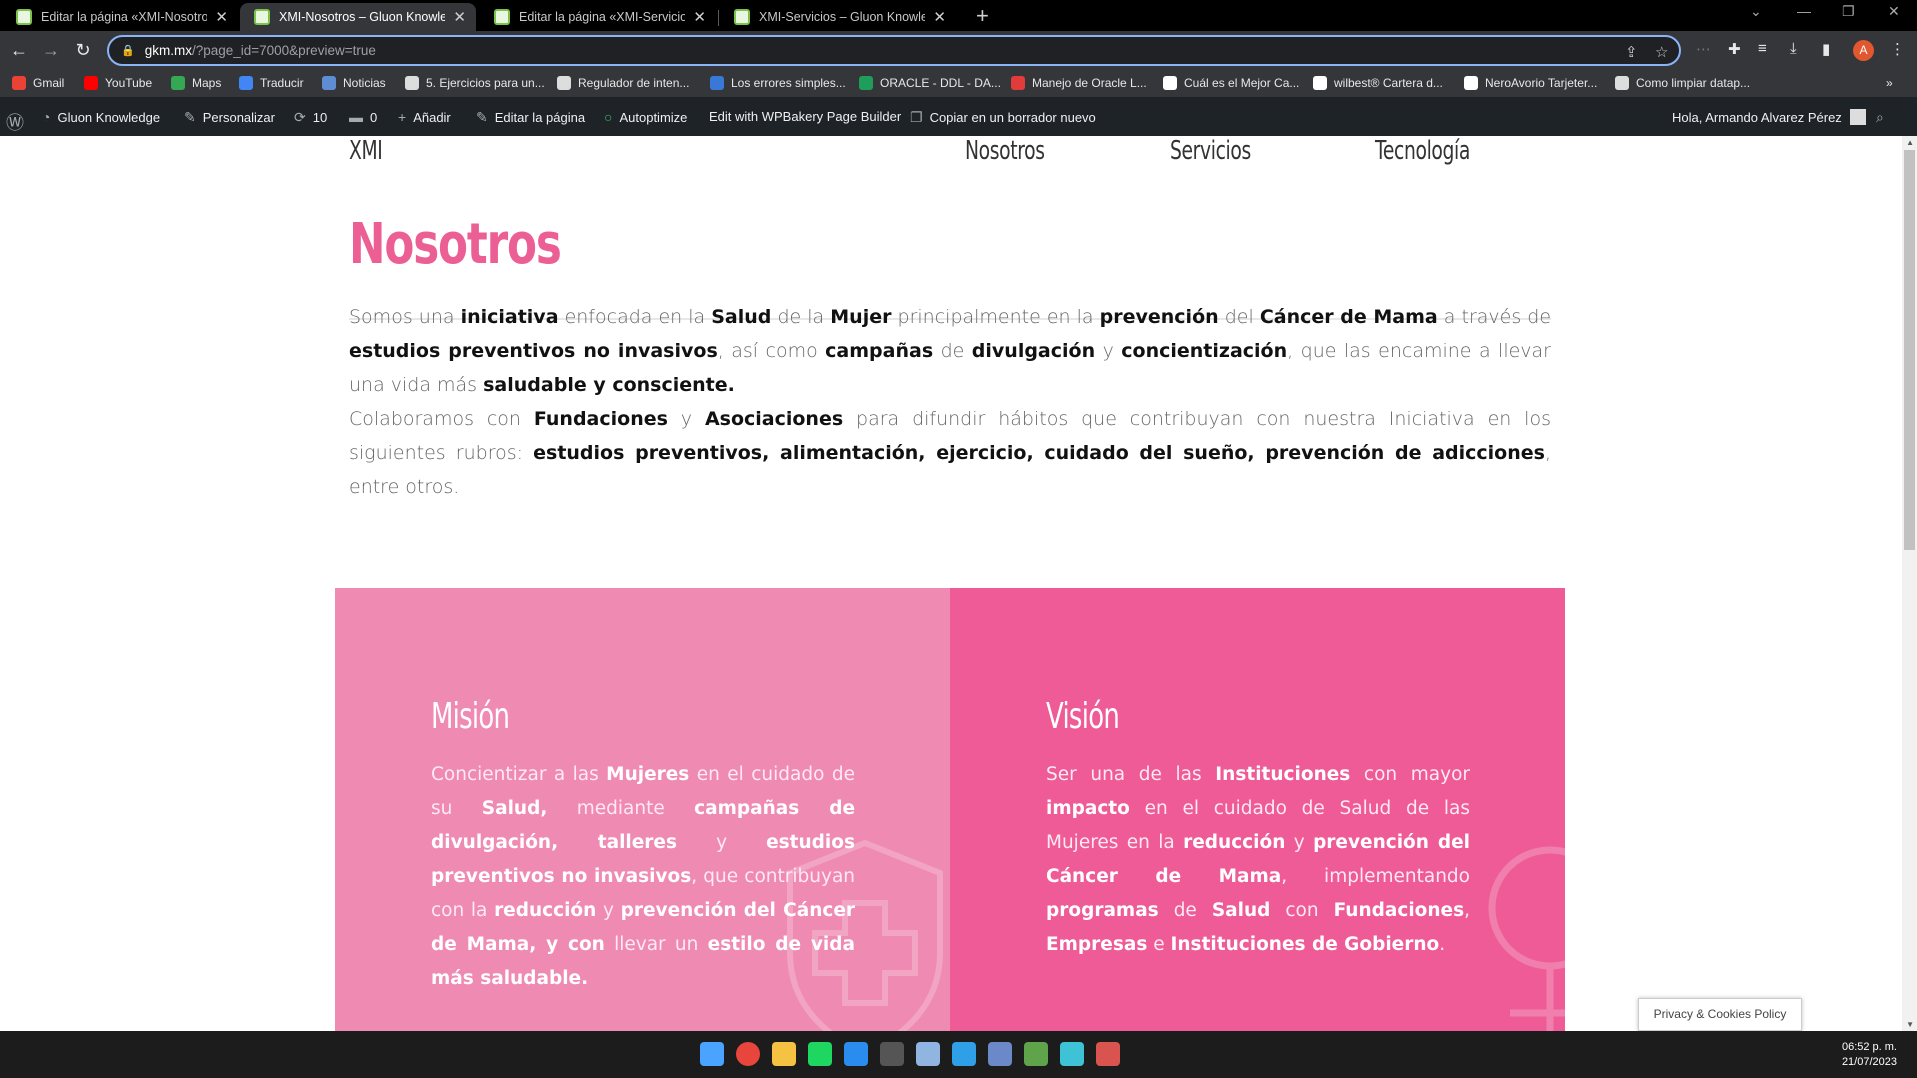  Describe the element at coordinates (1909, 583) in the screenshot. I see `page-scrollbar: ▲ ▼` at that location.